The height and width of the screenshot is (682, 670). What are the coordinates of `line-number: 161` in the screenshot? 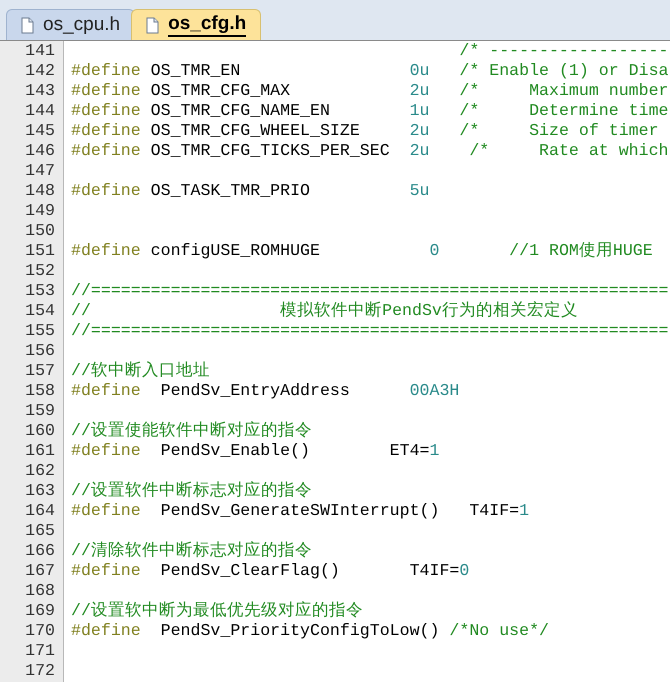 It's located at (40, 451).